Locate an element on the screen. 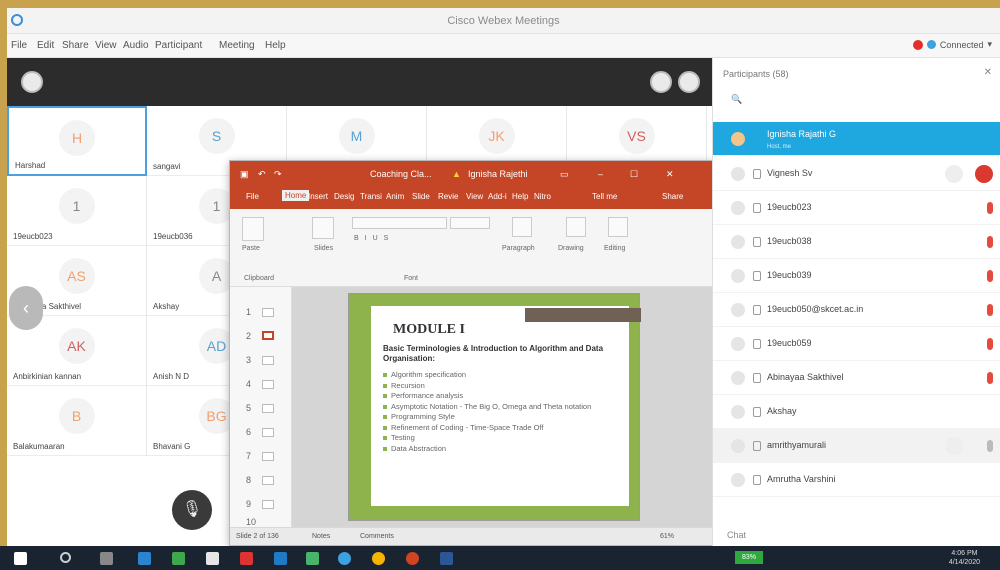 The width and height of the screenshot is (1000, 570). participant-row: Ignisha Rajathi G Host, me is located at coordinates (856, 139).